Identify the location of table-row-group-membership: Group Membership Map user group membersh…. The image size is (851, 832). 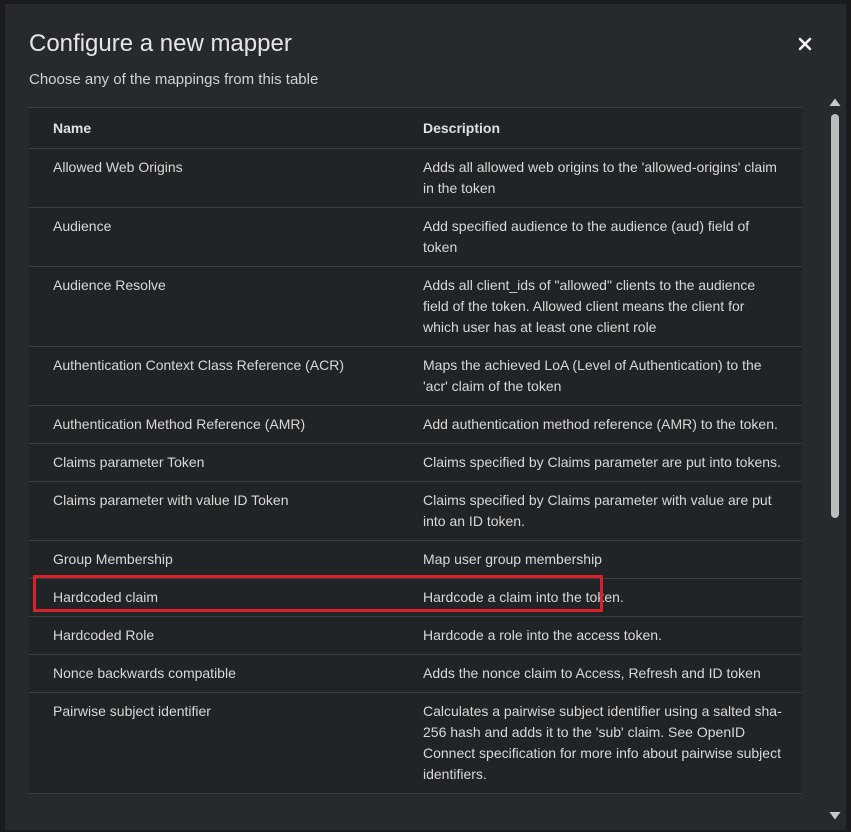
(415, 559).